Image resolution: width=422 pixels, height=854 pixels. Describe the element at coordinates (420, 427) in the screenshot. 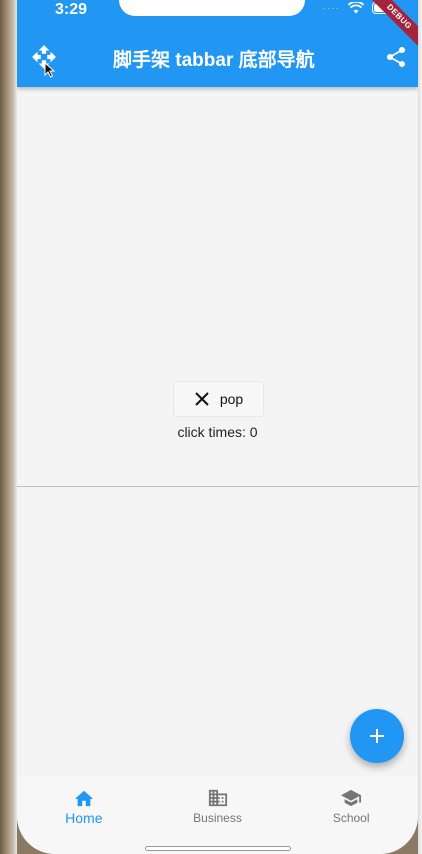

I see `device-frame-right` at that location.